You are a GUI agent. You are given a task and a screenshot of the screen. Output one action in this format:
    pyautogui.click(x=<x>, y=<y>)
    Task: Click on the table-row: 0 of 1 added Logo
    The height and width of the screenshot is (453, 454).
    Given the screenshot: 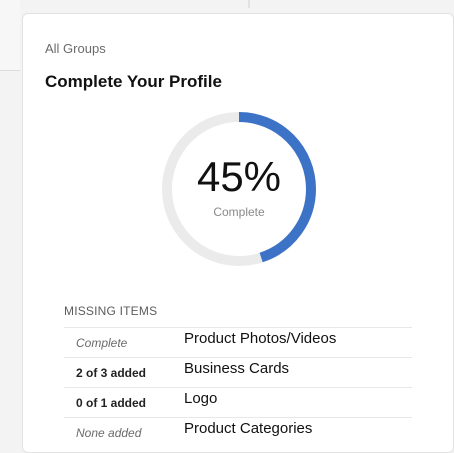 What is the action you would take?
    pyautogui.click(x=238, y=402)
    